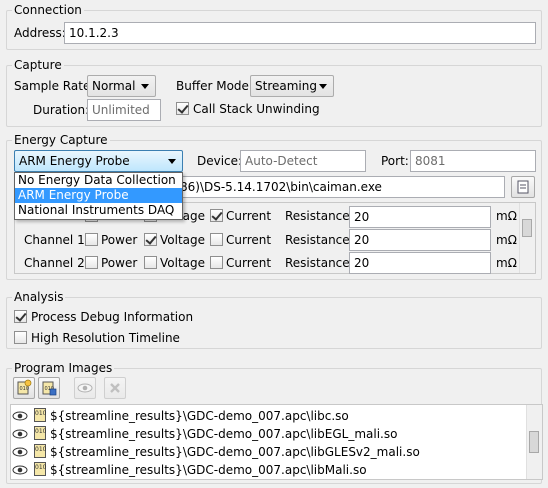 This screenshot has height=488, width=548. I want to click on channel-0-resistance-input: 20, so click(420, 217).